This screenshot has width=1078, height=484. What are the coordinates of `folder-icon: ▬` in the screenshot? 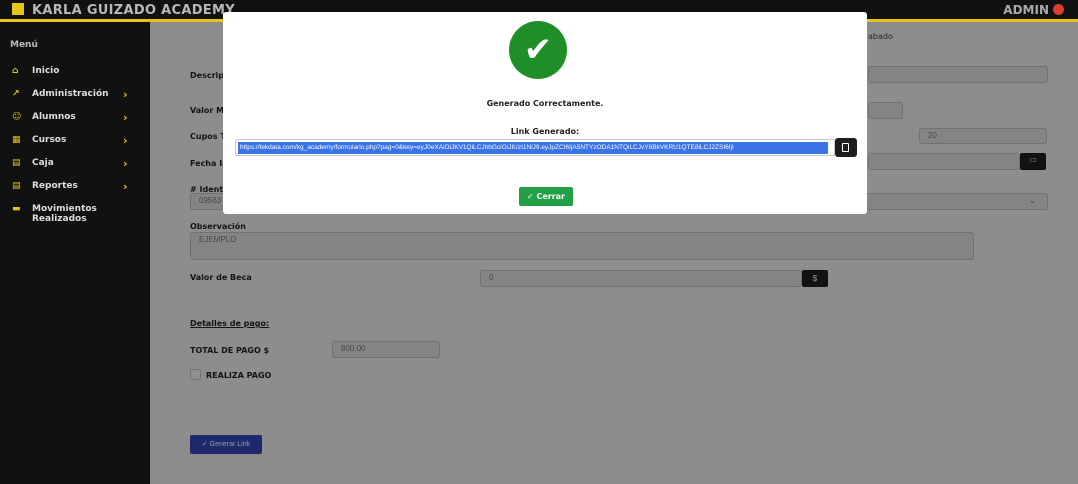 It's located at (16, 209).